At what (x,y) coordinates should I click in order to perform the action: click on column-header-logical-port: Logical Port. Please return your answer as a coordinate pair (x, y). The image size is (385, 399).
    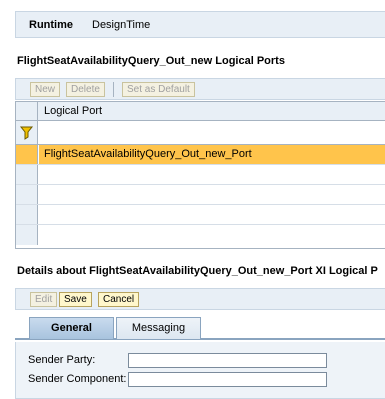
    Looking at the image, I should click on (212, 111).